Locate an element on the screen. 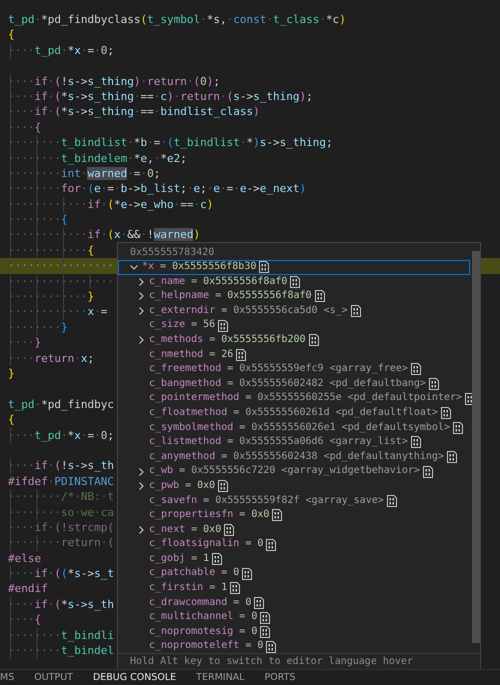 Image resolution: width=500 pixels, height=685 pixels. panel-tab: DEBUG CONSOLE is located at coordinates (134, 677).